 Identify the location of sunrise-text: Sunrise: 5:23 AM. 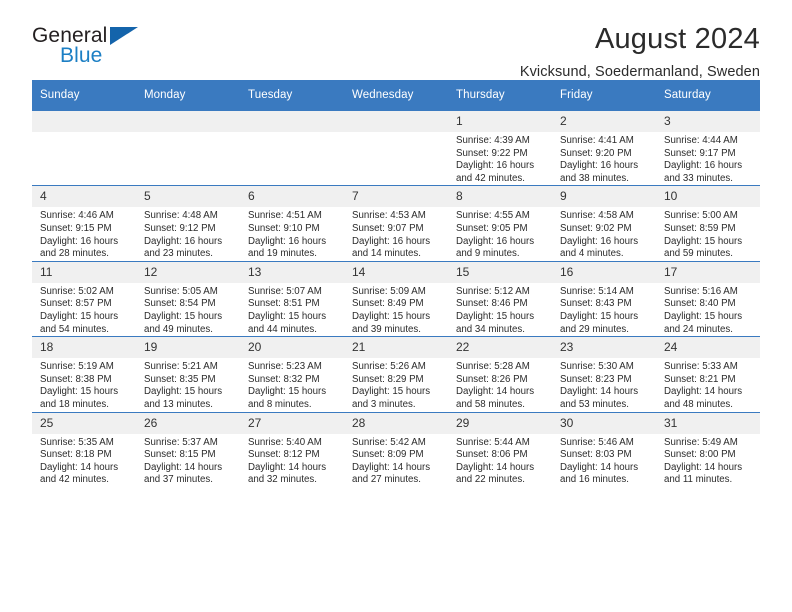
(285, 367).